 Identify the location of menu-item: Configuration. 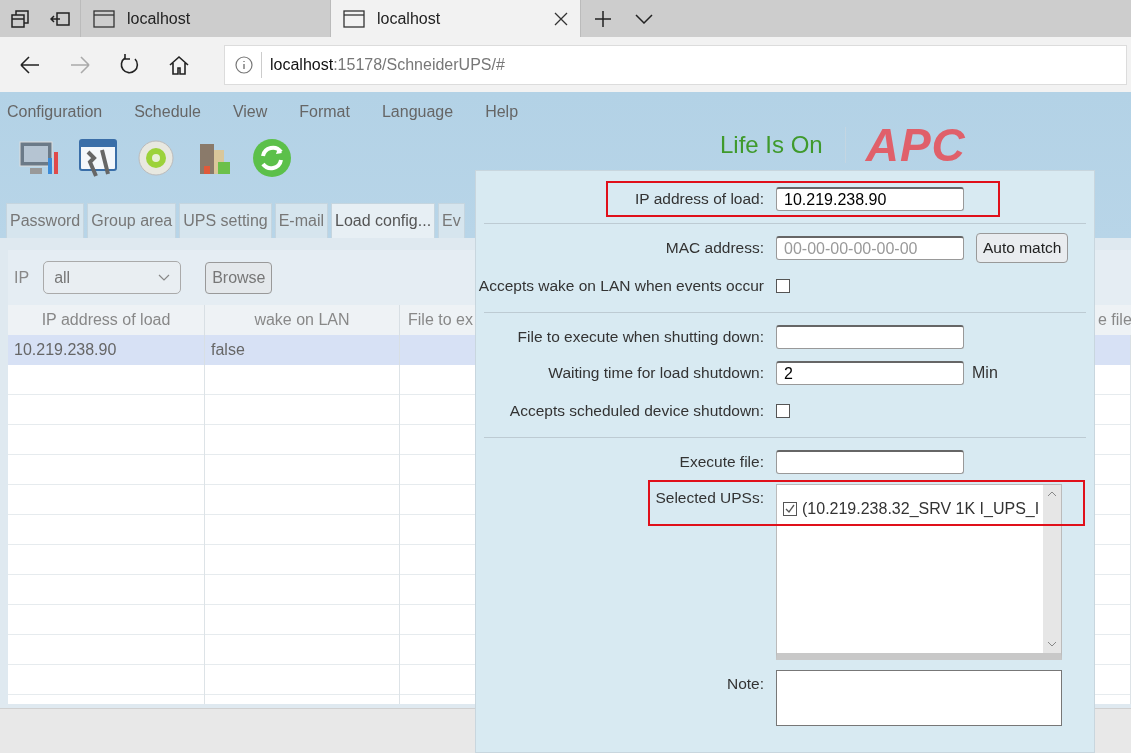
(55, 112).